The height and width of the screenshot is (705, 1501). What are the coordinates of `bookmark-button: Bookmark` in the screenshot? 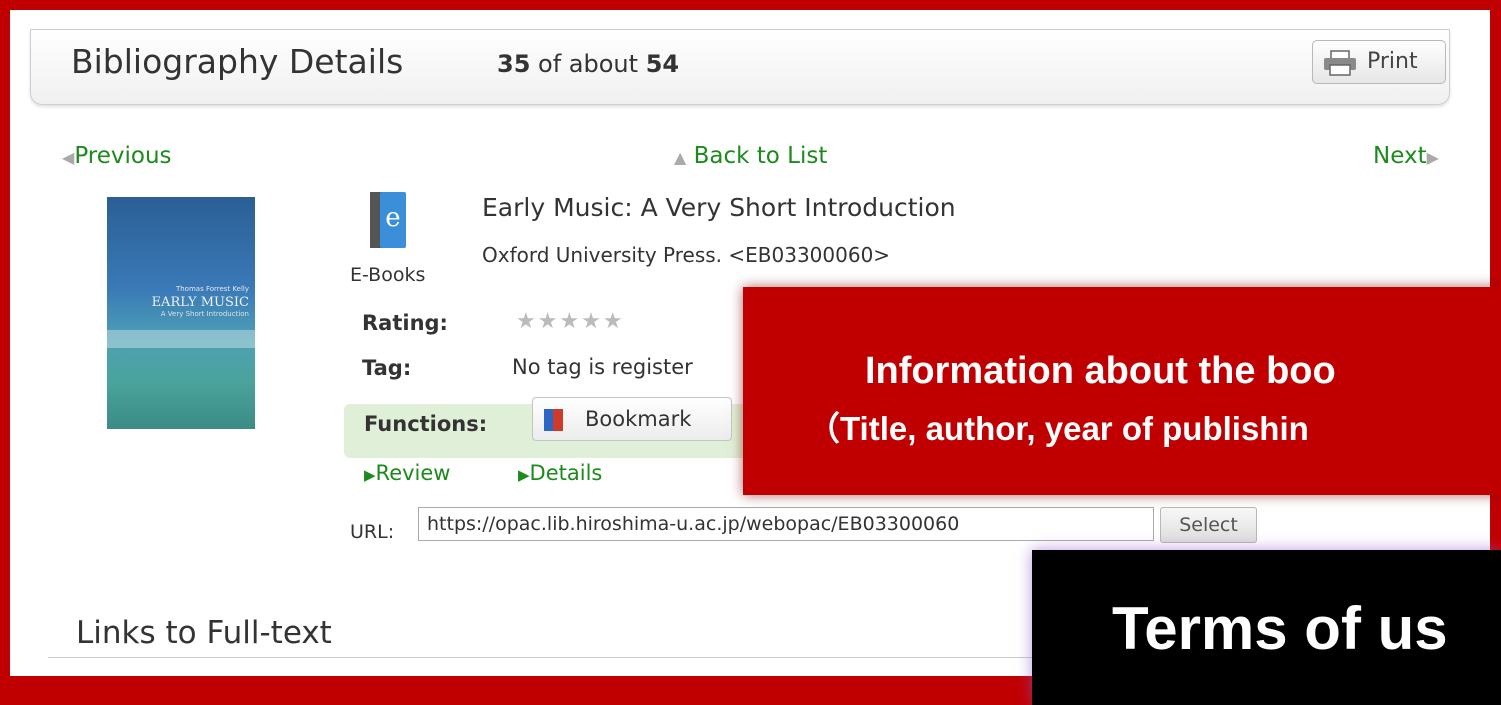 It's located at (632, 419).